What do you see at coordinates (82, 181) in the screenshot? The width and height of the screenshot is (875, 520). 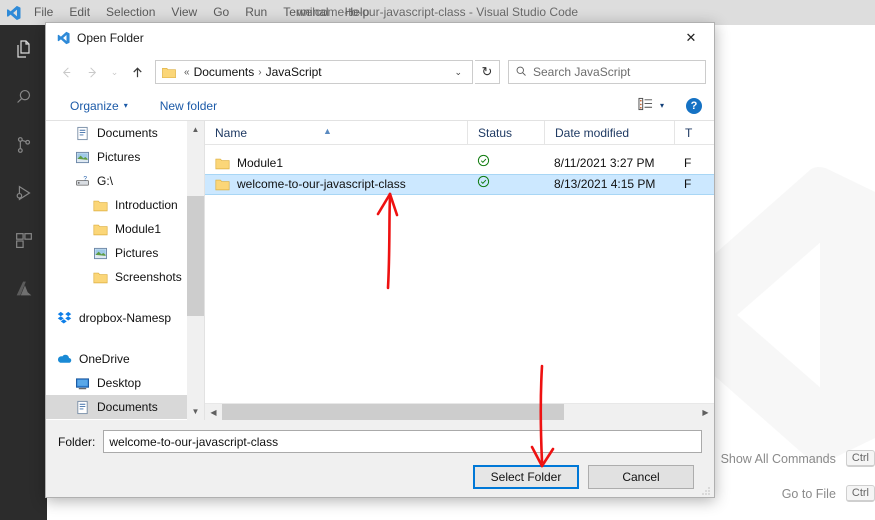 I see `drive-icon: ?` at bounding box center [82, 181].